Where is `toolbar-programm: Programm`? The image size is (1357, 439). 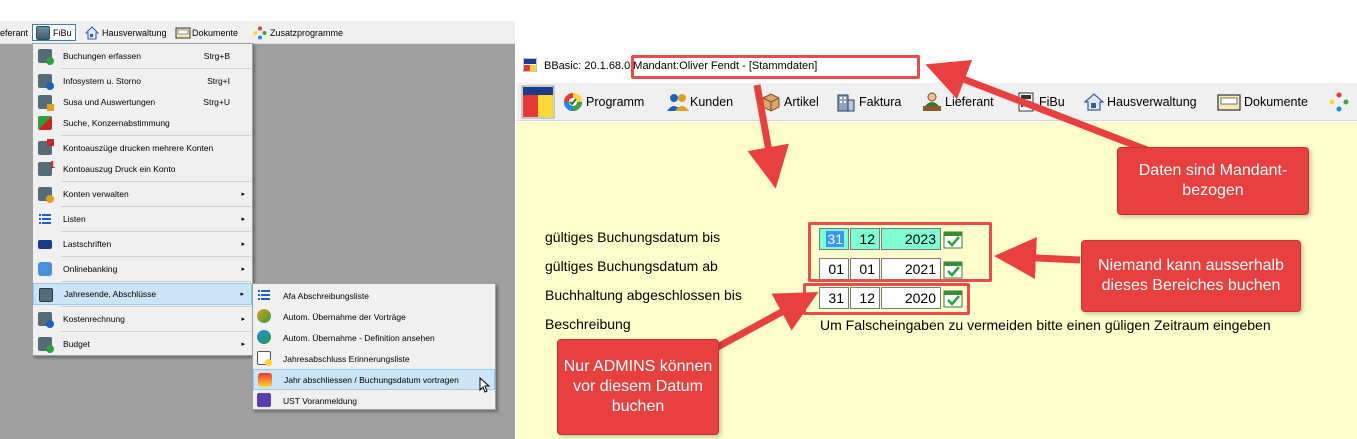
toolbar-programm: Programm is located at coordinates (603, 102).